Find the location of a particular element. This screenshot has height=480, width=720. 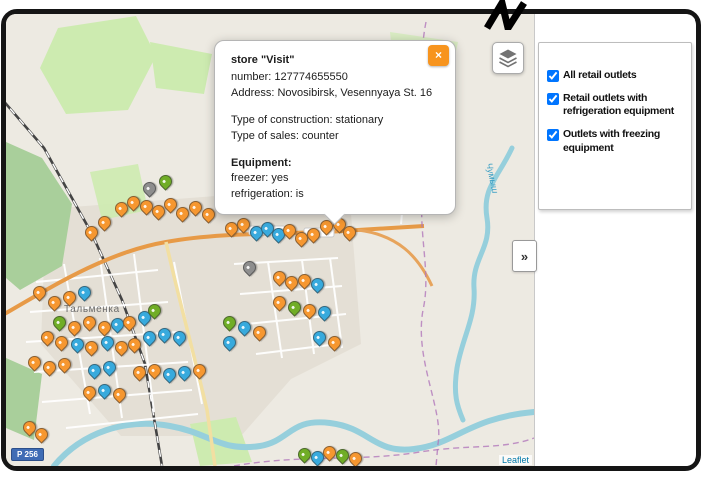

popup-construction-type: Type of construction: stationary is located at coordinates (307, 120).